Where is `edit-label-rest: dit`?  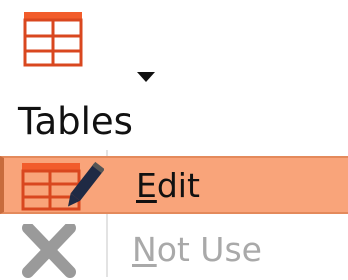
edit-label-rest: dit is located at coordinates (178, 185).